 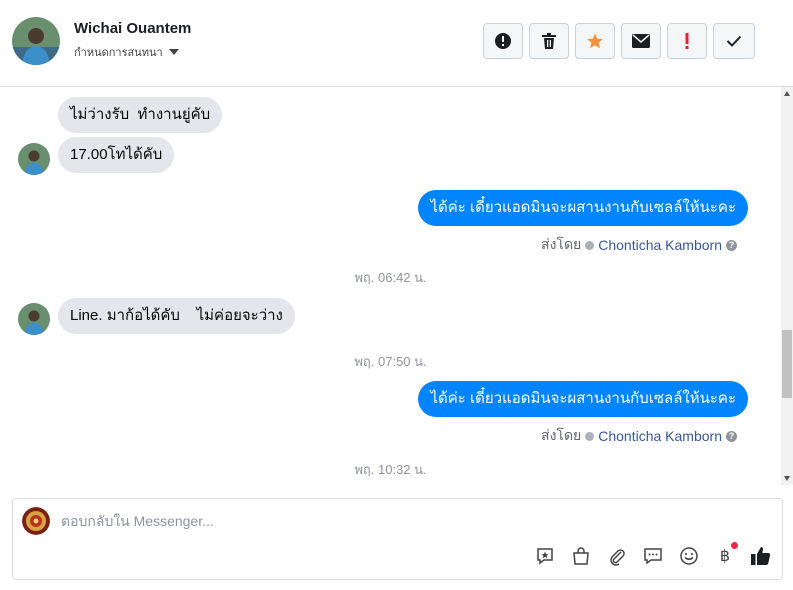 I want to click on follow-up-button, so click(x=687, y=41).